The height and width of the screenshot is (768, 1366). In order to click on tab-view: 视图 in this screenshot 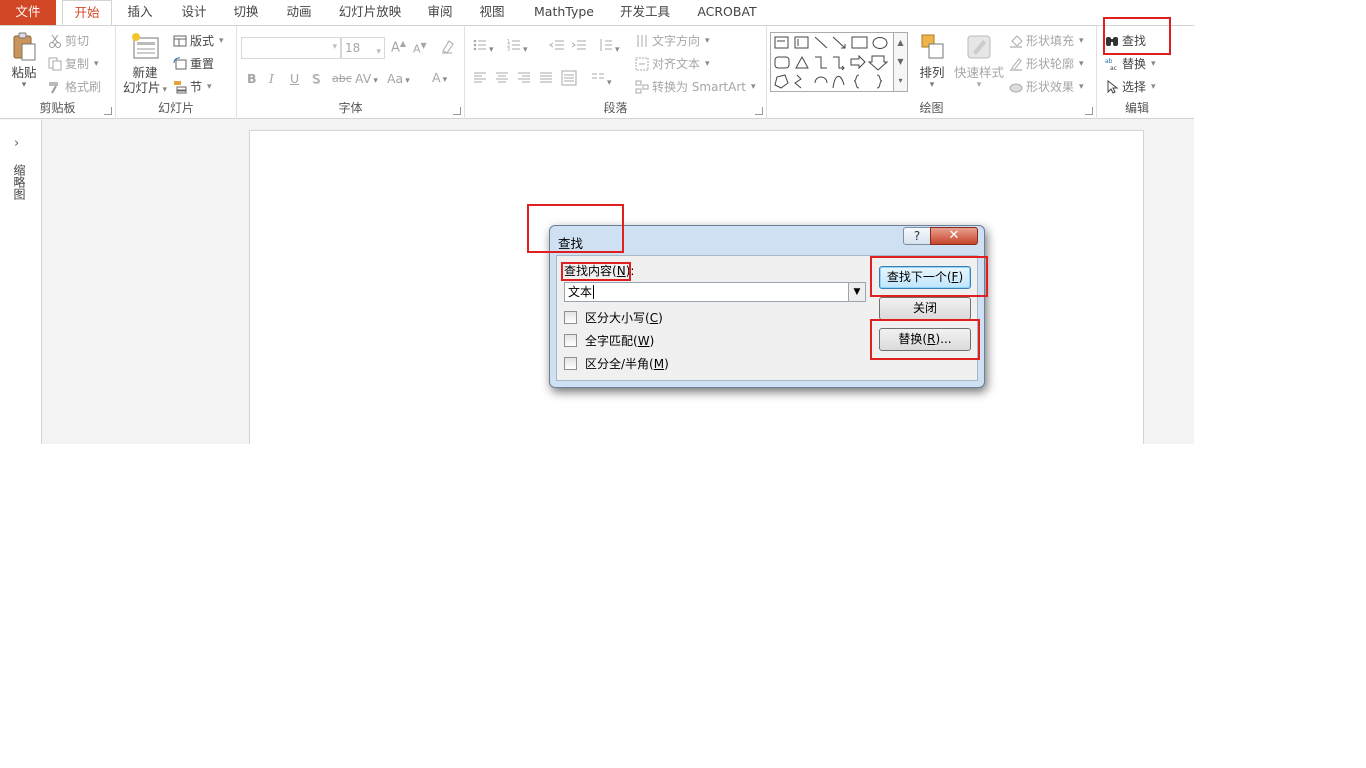, I will do `click(492, 13)`.